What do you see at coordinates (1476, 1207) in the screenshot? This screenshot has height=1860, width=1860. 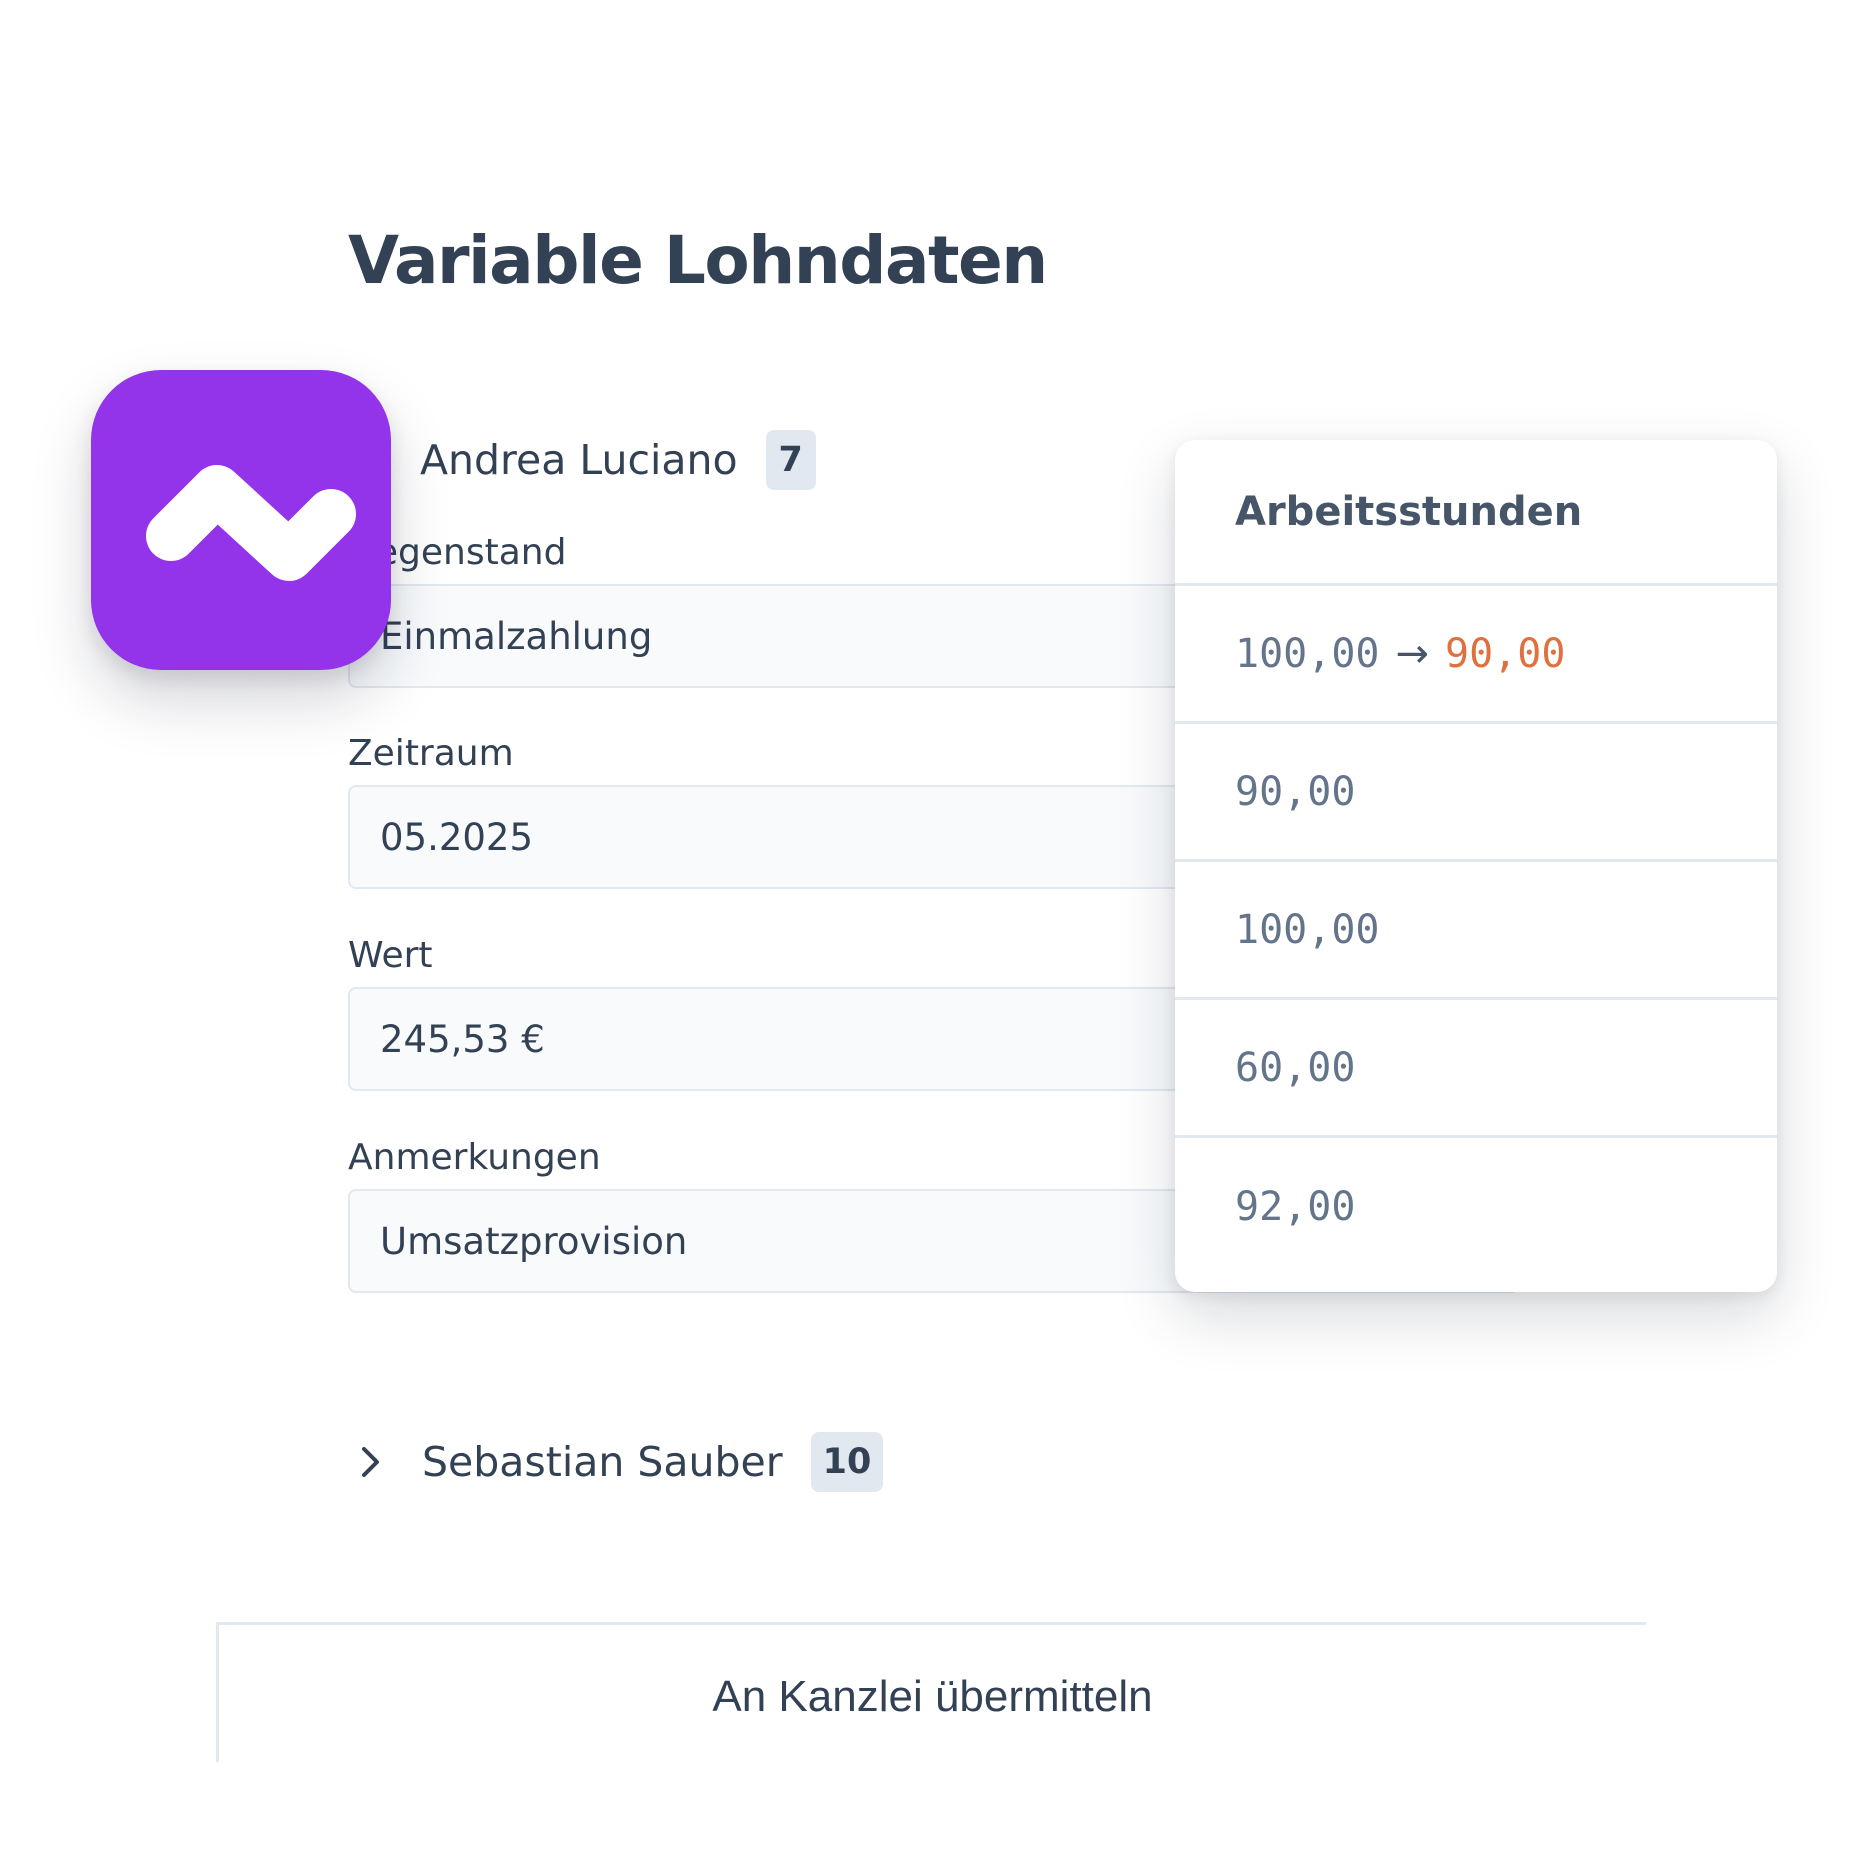 I see `popover-row: 92,00` at bounding box center [1476, 1207].